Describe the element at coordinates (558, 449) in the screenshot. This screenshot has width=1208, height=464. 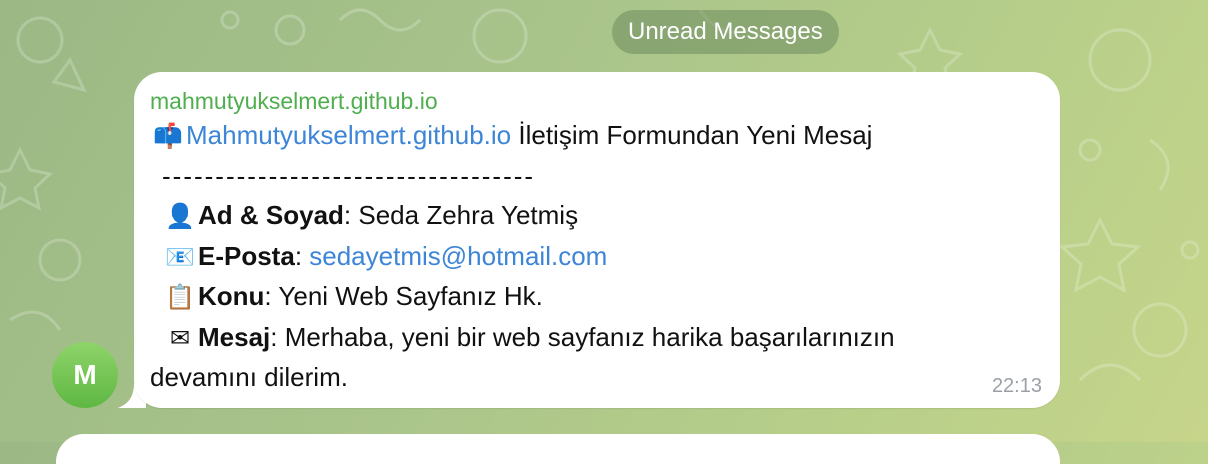
I see `next-message-bubble` at that location.